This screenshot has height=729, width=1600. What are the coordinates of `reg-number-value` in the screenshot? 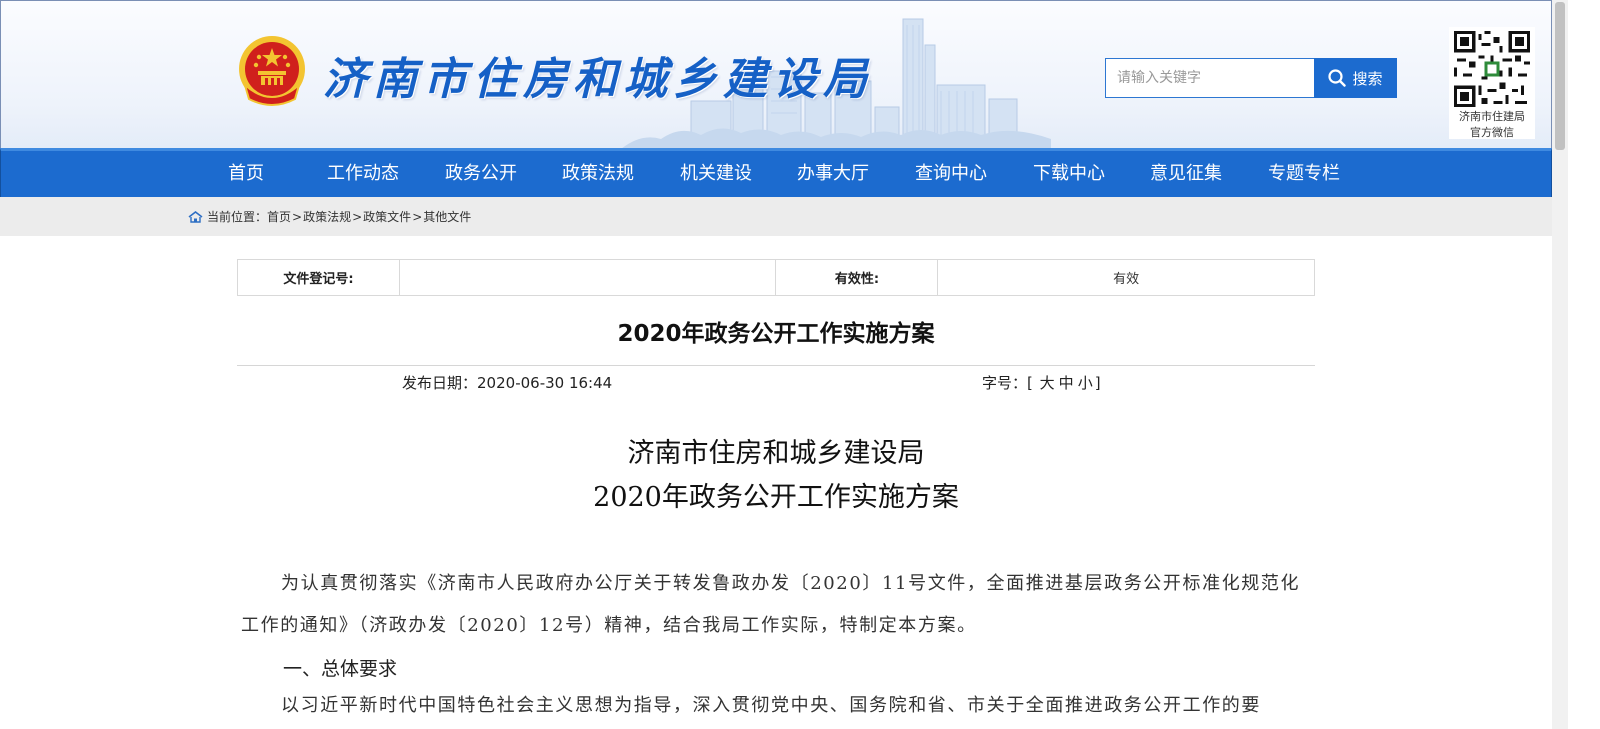 It's located at (587, 277).